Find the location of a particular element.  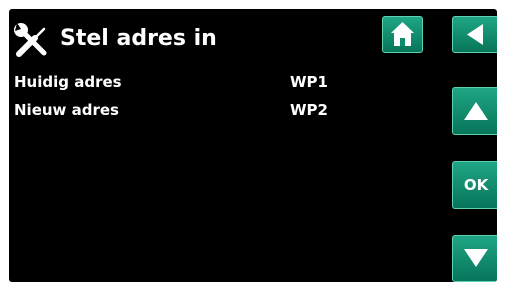

back-button is located at coordinates (474, 34).